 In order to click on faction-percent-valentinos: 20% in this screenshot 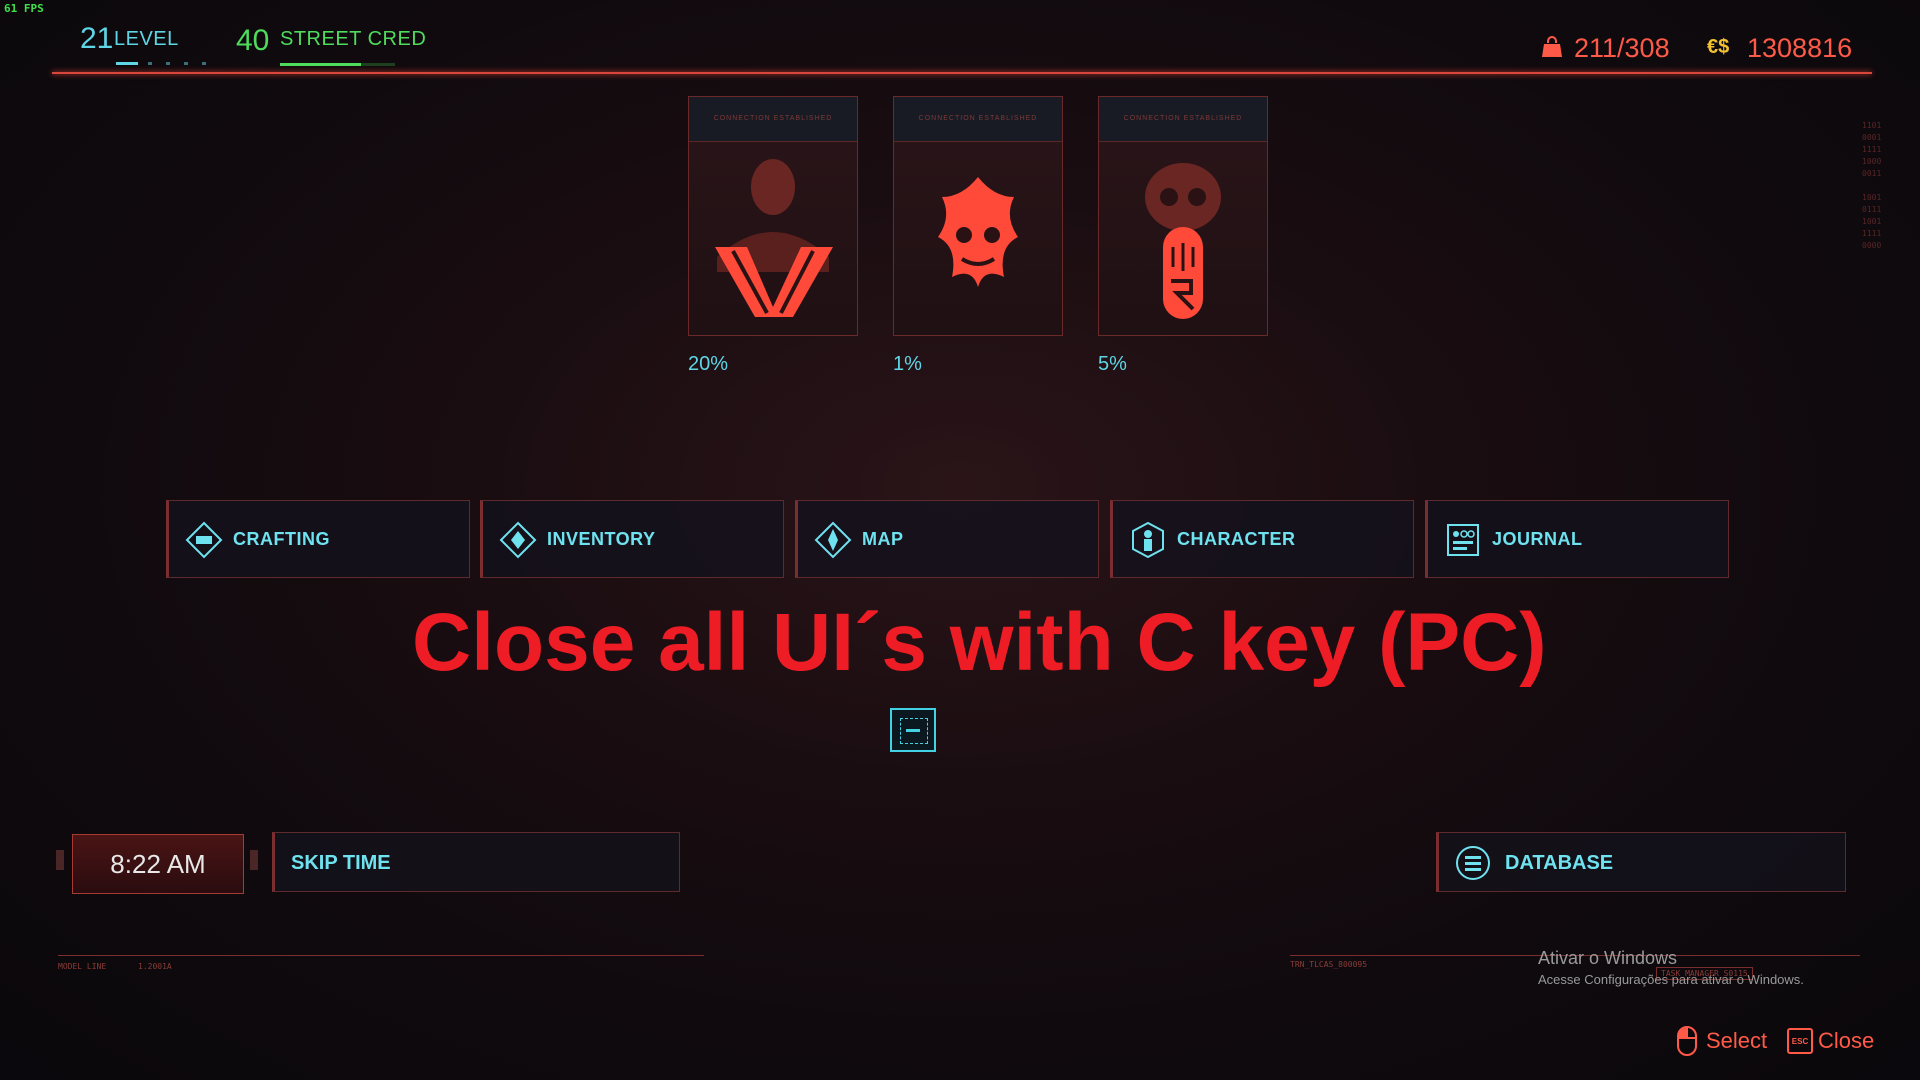, I will do `click(708, 364)`.